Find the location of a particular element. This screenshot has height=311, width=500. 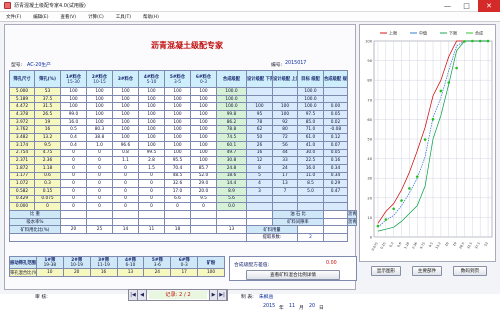

table-cell: 32.6 is located at coordinates (177, 183).